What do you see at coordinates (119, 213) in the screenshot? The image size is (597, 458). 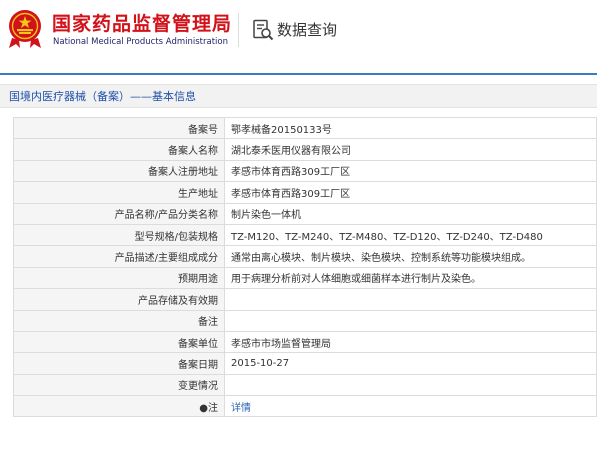 I see `field-label: 产品名称/产品分类名称` at bounding box center [119, 213].